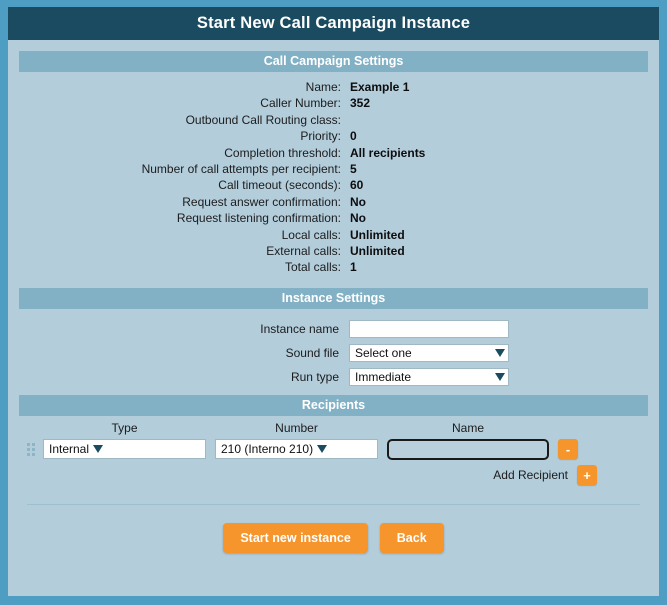  I want to click on settings-label: Completion threshold:, so click(282, 152).